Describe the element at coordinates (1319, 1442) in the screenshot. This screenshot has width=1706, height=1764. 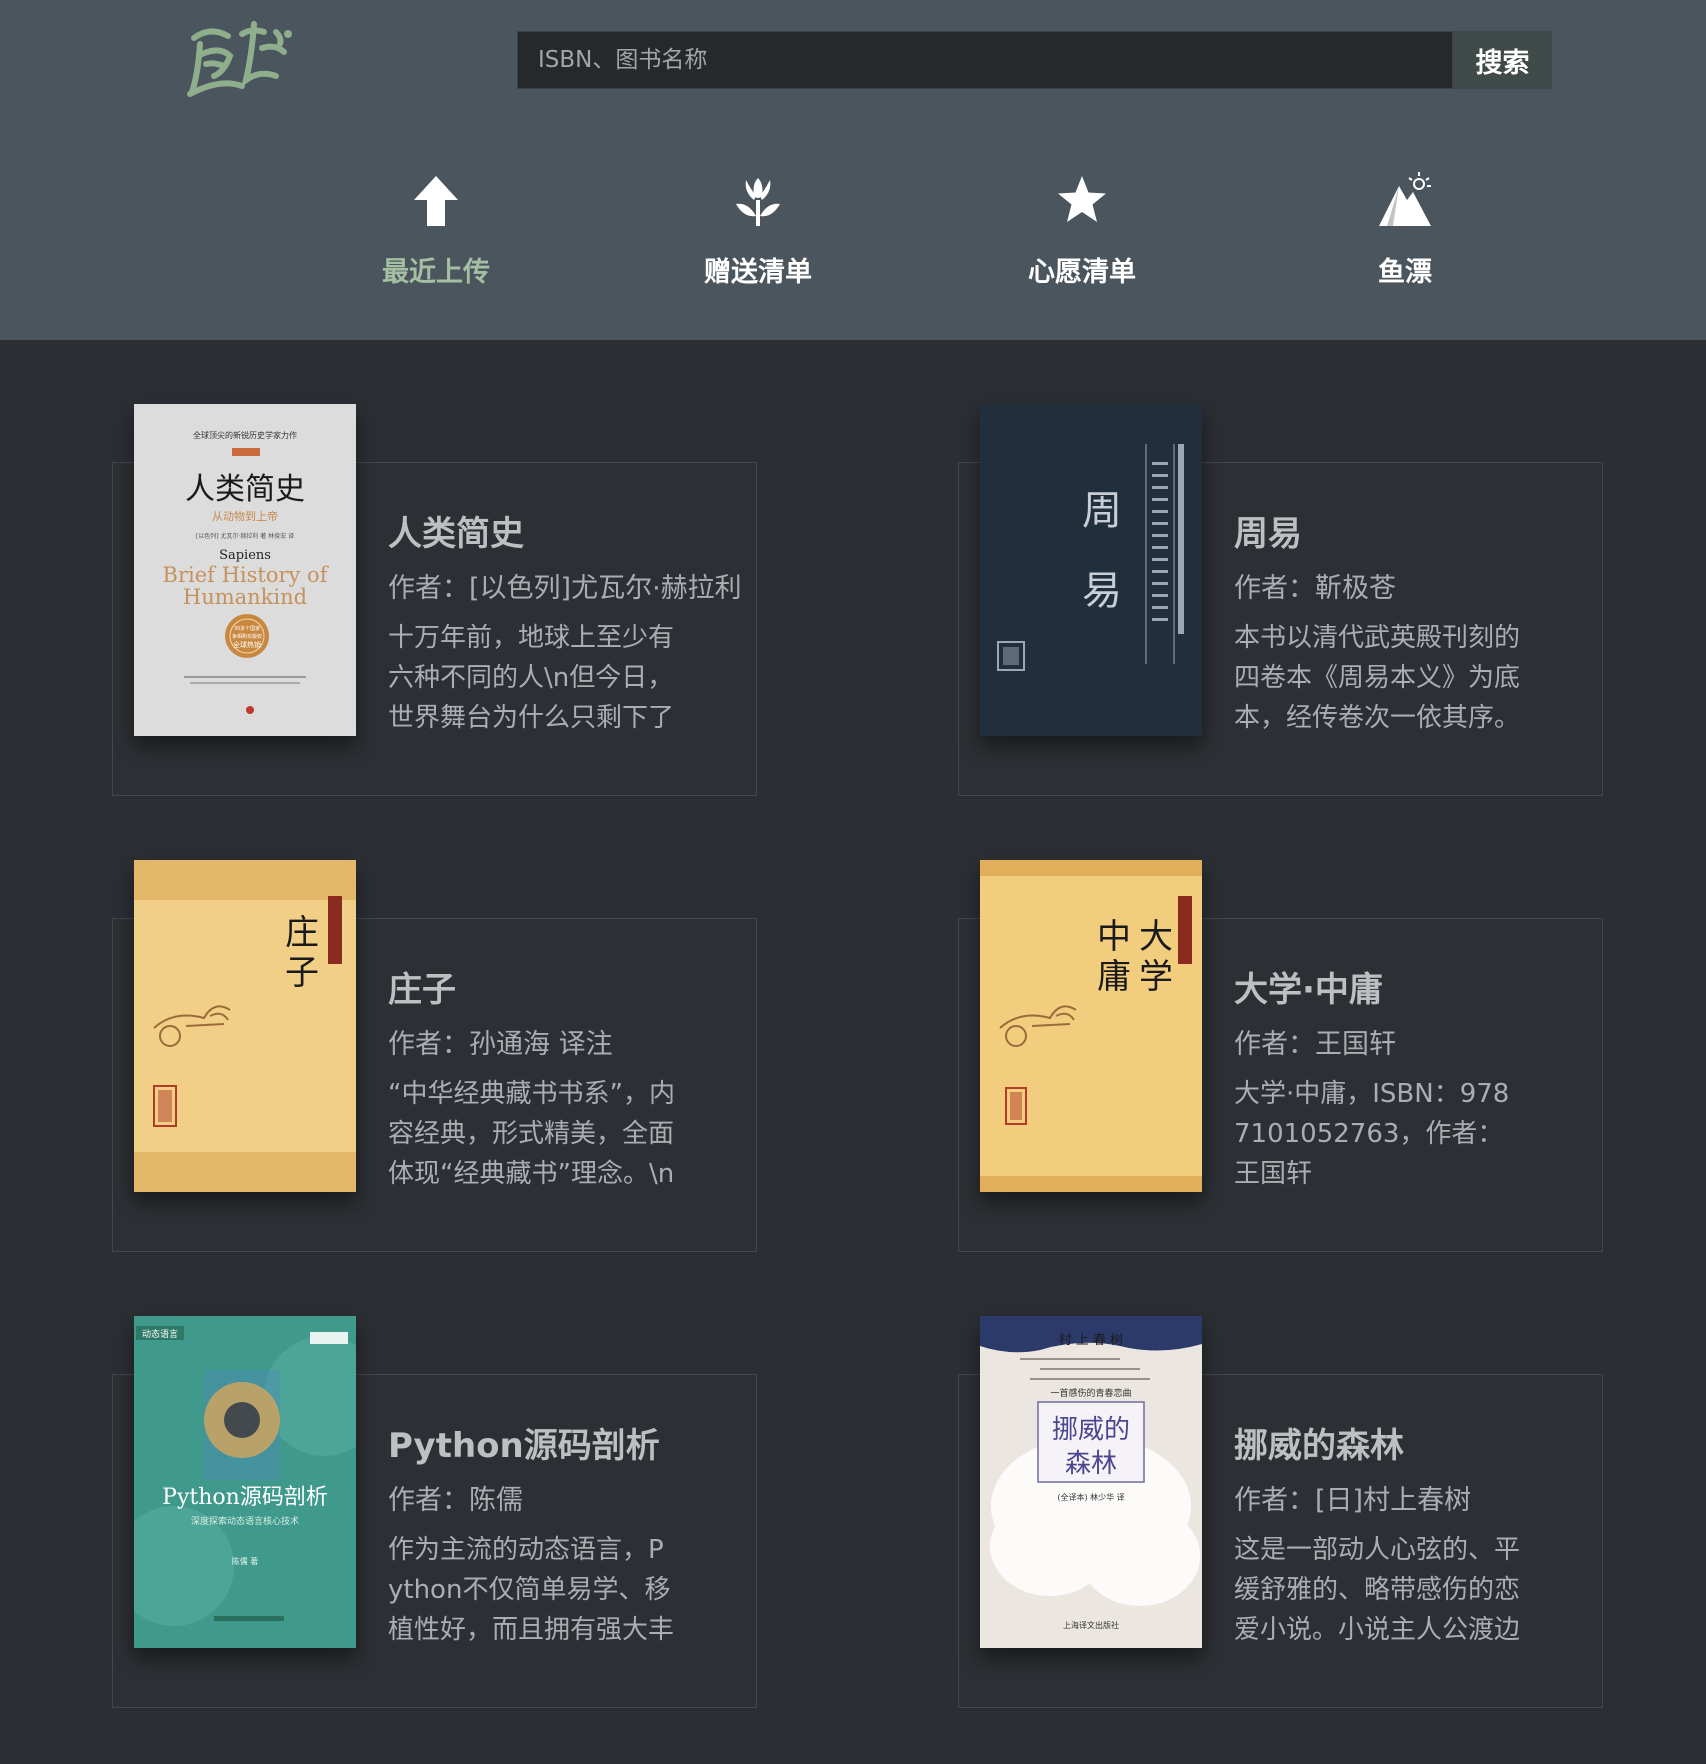
I see `book-title: 挪威的森林` at that location.